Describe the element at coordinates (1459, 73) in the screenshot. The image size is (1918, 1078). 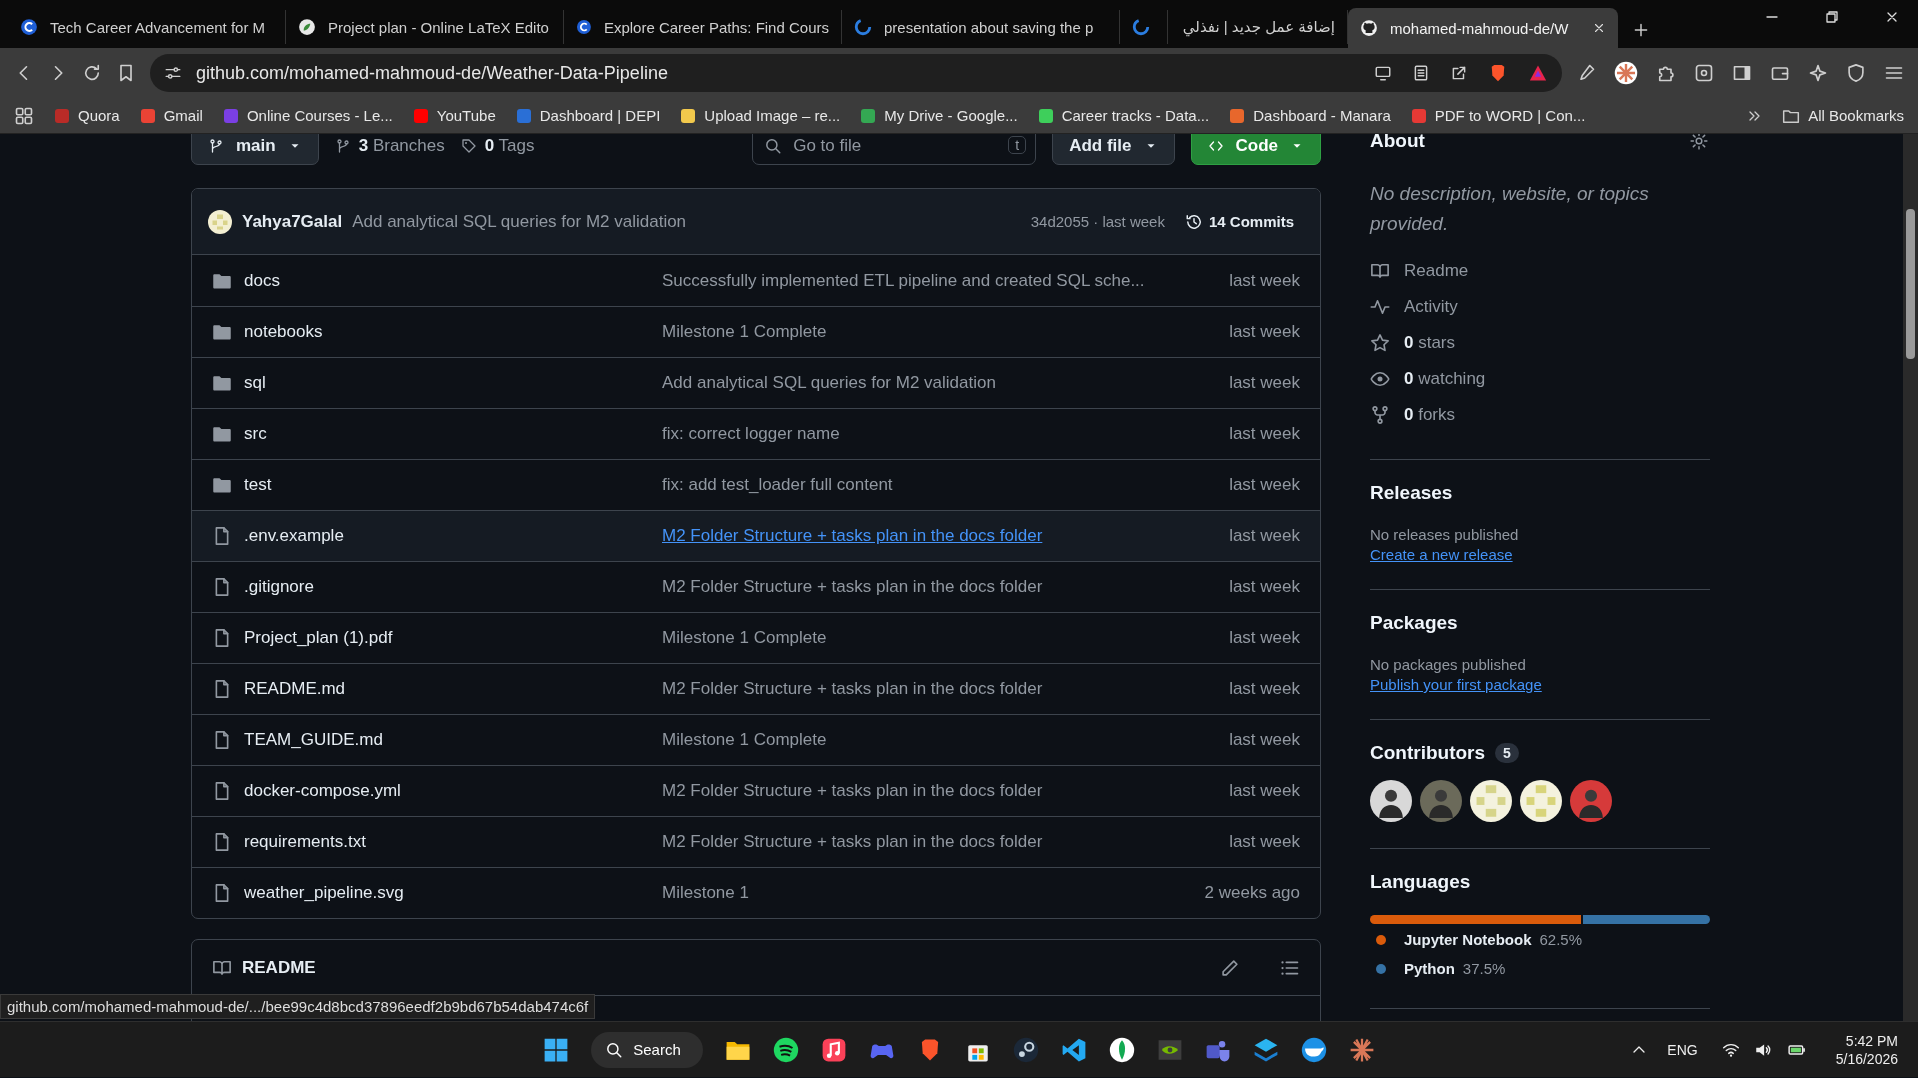
I see `share-icon` at that location.